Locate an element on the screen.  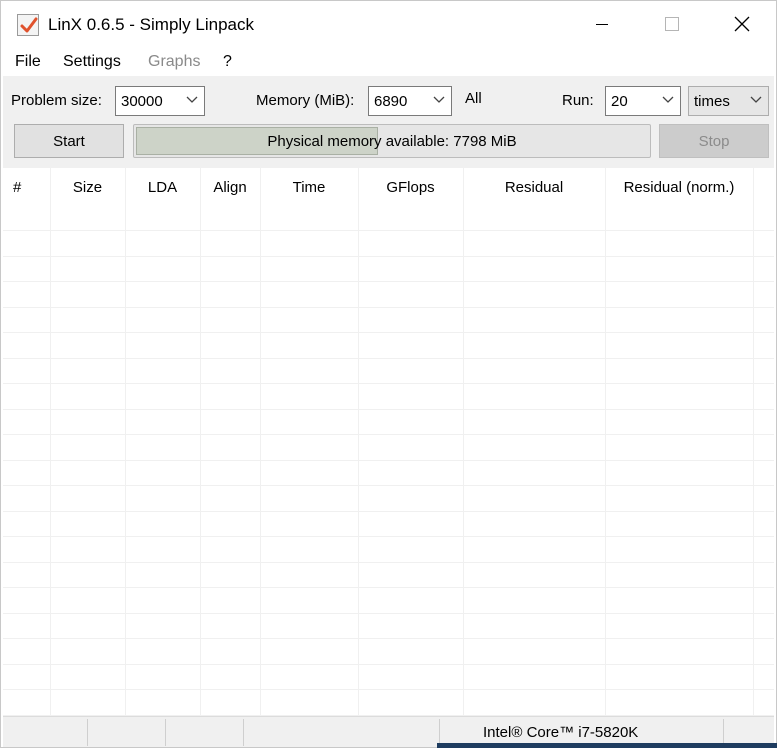
menu-bar: File Settings Graphs ? is located at coordinates (388, 61).